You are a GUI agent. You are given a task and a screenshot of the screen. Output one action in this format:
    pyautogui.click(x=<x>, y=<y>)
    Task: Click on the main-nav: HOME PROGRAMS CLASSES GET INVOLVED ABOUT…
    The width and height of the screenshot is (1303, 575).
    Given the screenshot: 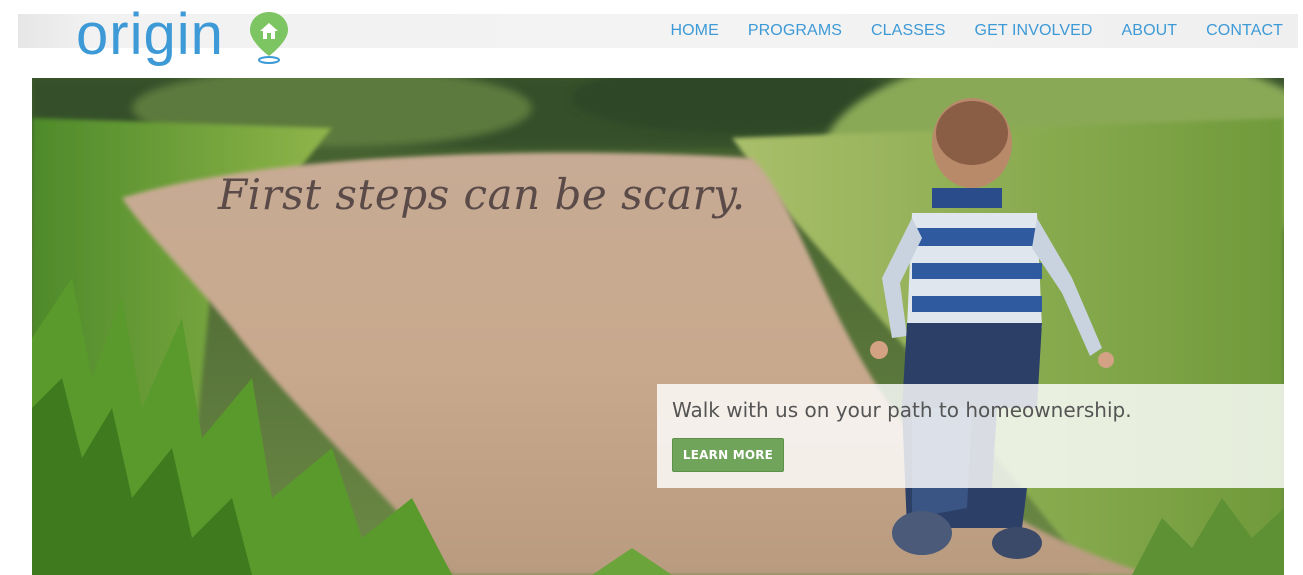 What is the action you would take?
    pyautogui.click(x=962, y=31)
    